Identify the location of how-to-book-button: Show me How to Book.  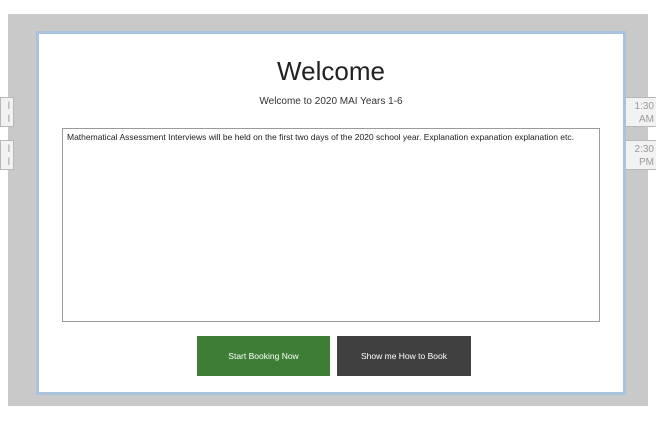
(404, 356).